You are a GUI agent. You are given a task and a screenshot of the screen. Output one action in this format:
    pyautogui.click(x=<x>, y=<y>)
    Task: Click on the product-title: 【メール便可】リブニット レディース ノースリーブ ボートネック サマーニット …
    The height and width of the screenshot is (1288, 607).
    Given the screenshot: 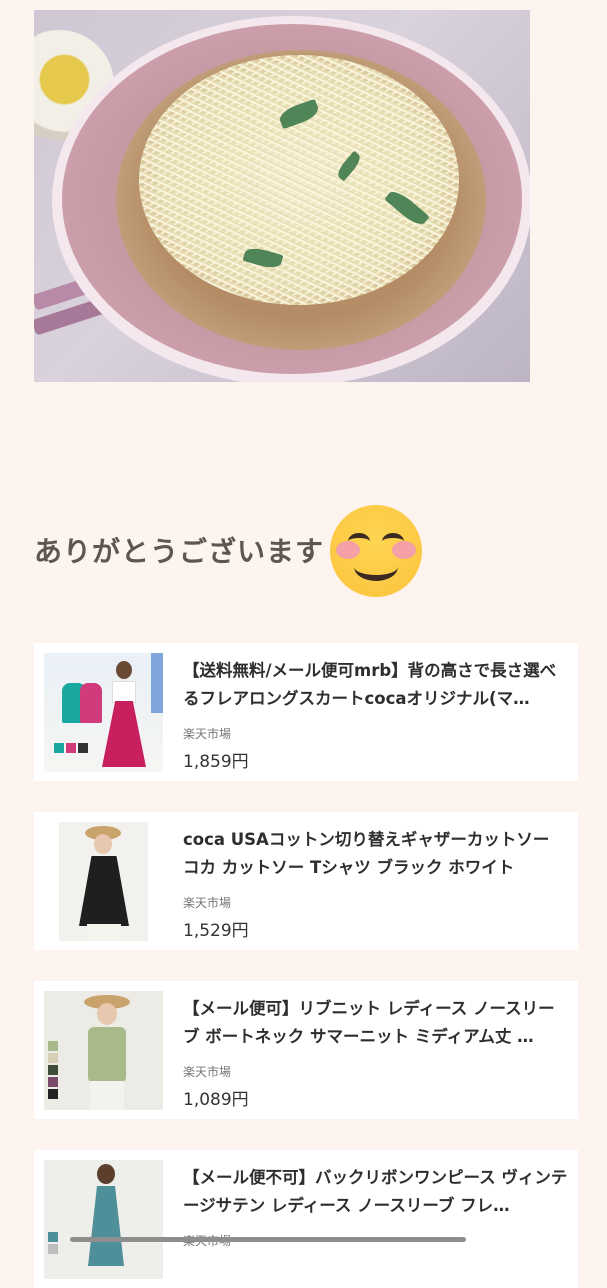 What is the action you would take?
    pyautogui.click(x=376, y=1023)
    